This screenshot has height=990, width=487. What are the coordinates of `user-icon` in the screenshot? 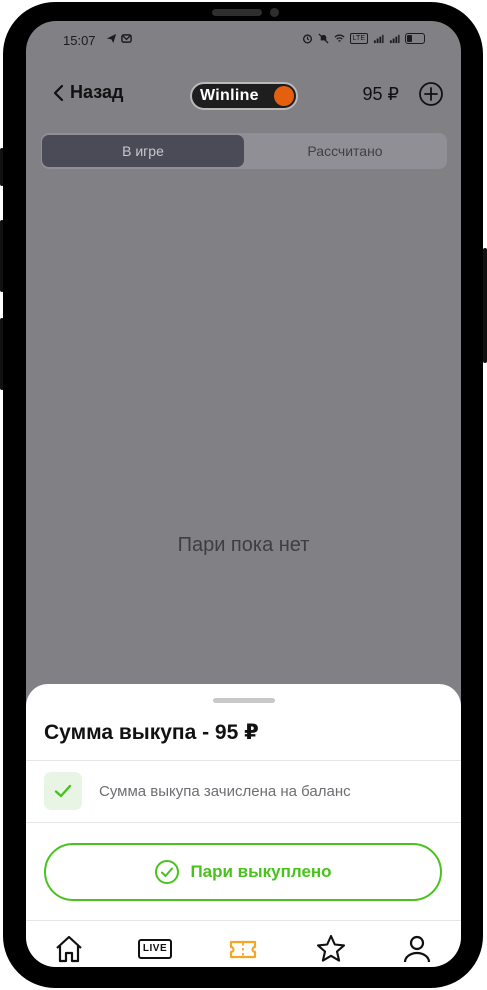 It's located at (417, 949).